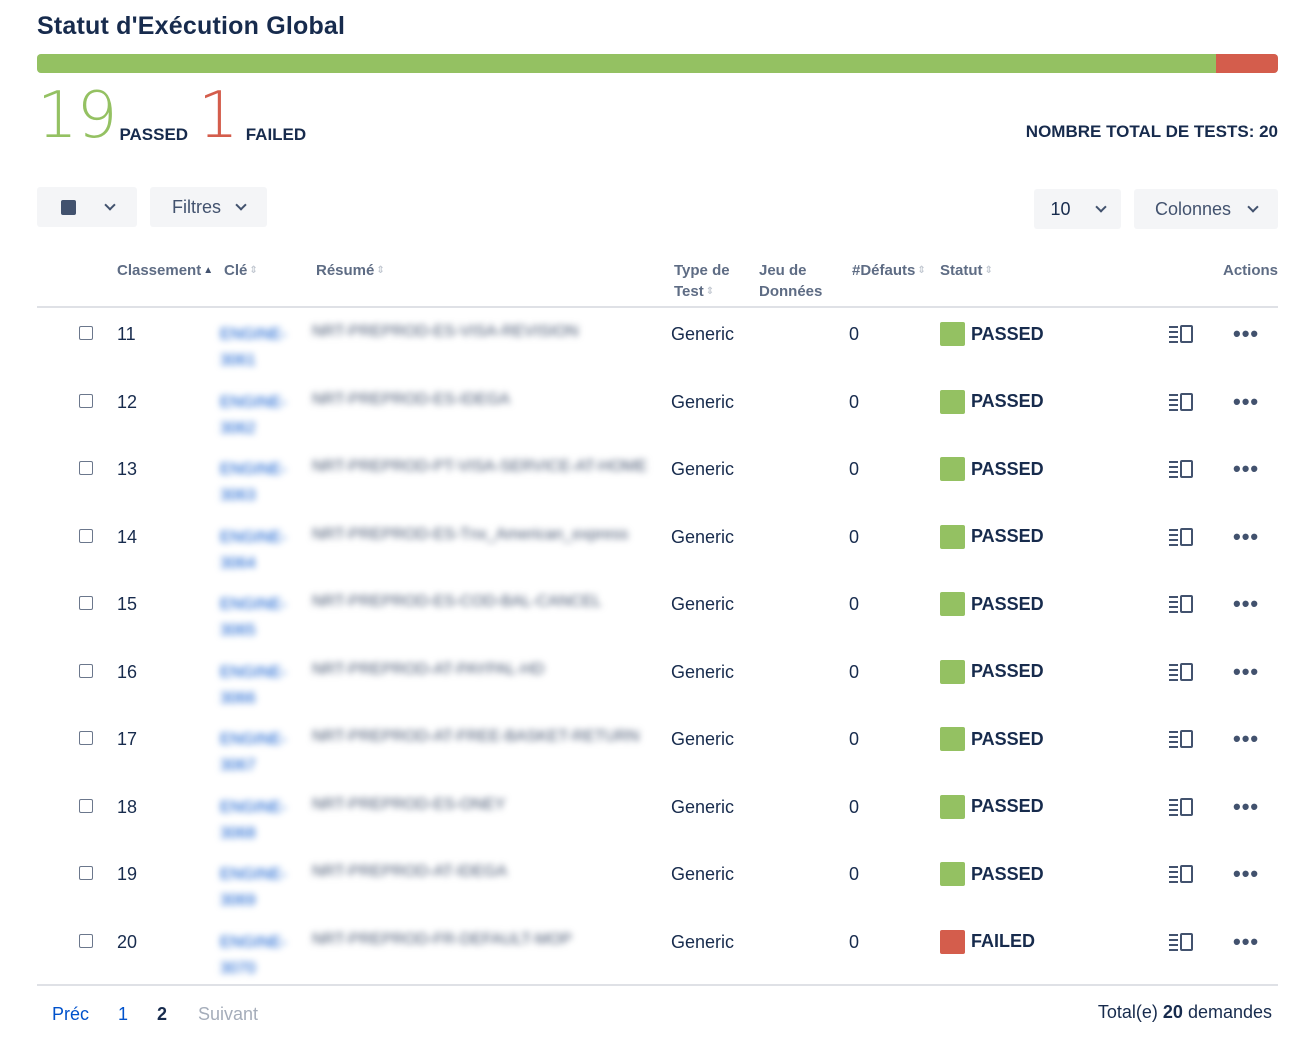  I want to click on row-key-link: ENGINE-3067, so click(255, 753).